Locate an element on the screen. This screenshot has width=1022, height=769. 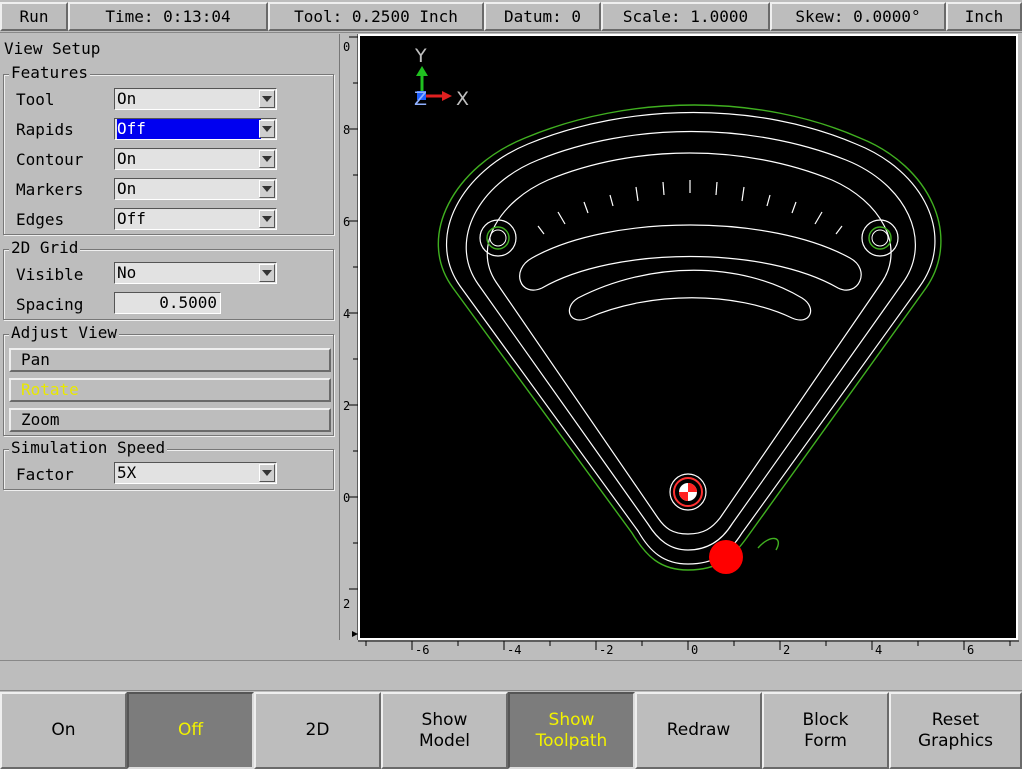
contour-select: On is located at coordinates (195, 159).